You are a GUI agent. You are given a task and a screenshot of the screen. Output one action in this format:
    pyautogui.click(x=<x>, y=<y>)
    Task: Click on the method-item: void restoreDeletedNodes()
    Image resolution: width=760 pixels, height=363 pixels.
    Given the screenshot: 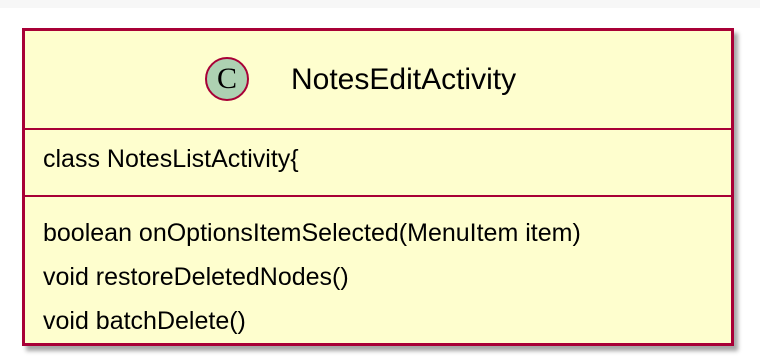 What is the action you would take?
    pyautogui.click(x=196, y=277)
    